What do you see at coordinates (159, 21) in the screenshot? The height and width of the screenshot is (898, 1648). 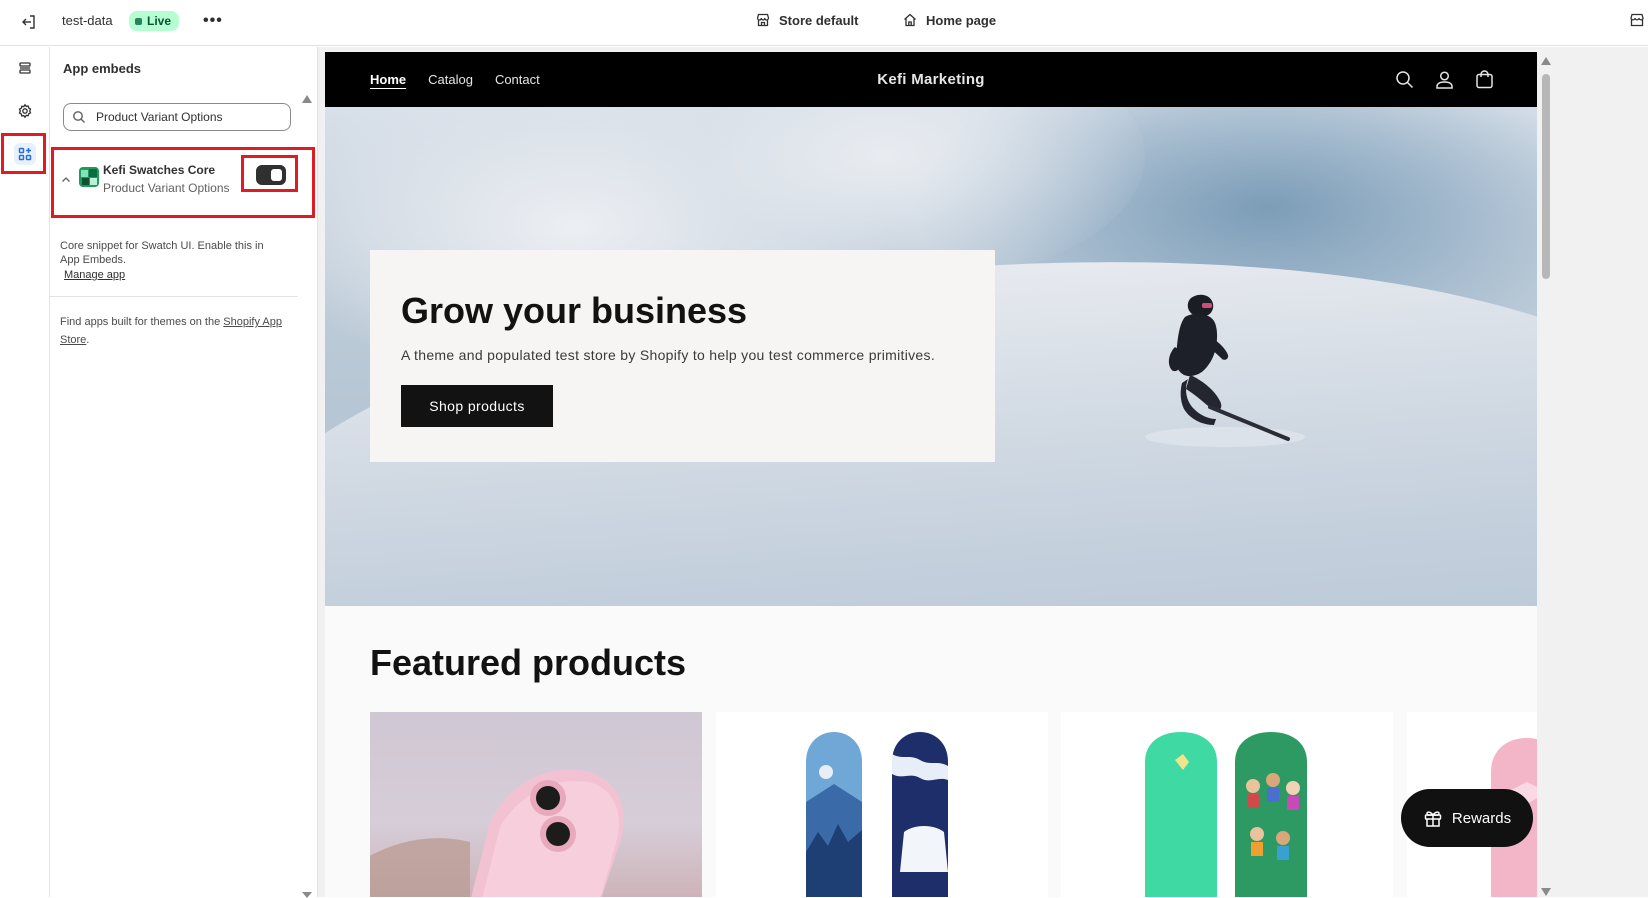 I see `live-status-label: Live` at bounding box center [159, 21].